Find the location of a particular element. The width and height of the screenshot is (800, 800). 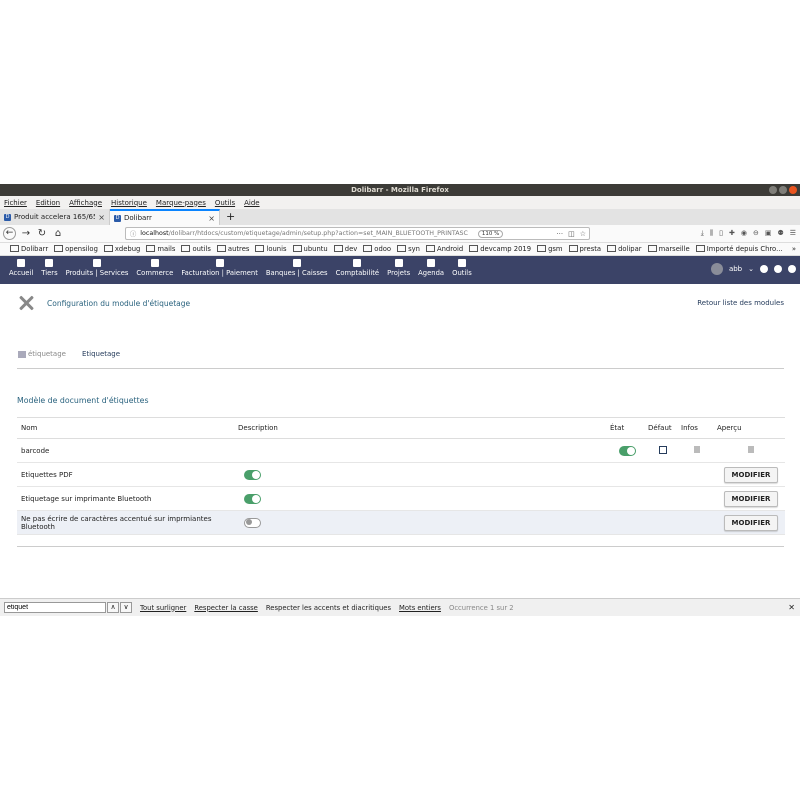

tab-dolibarr: D Dolibarr × is located at coordinates (165, 217).